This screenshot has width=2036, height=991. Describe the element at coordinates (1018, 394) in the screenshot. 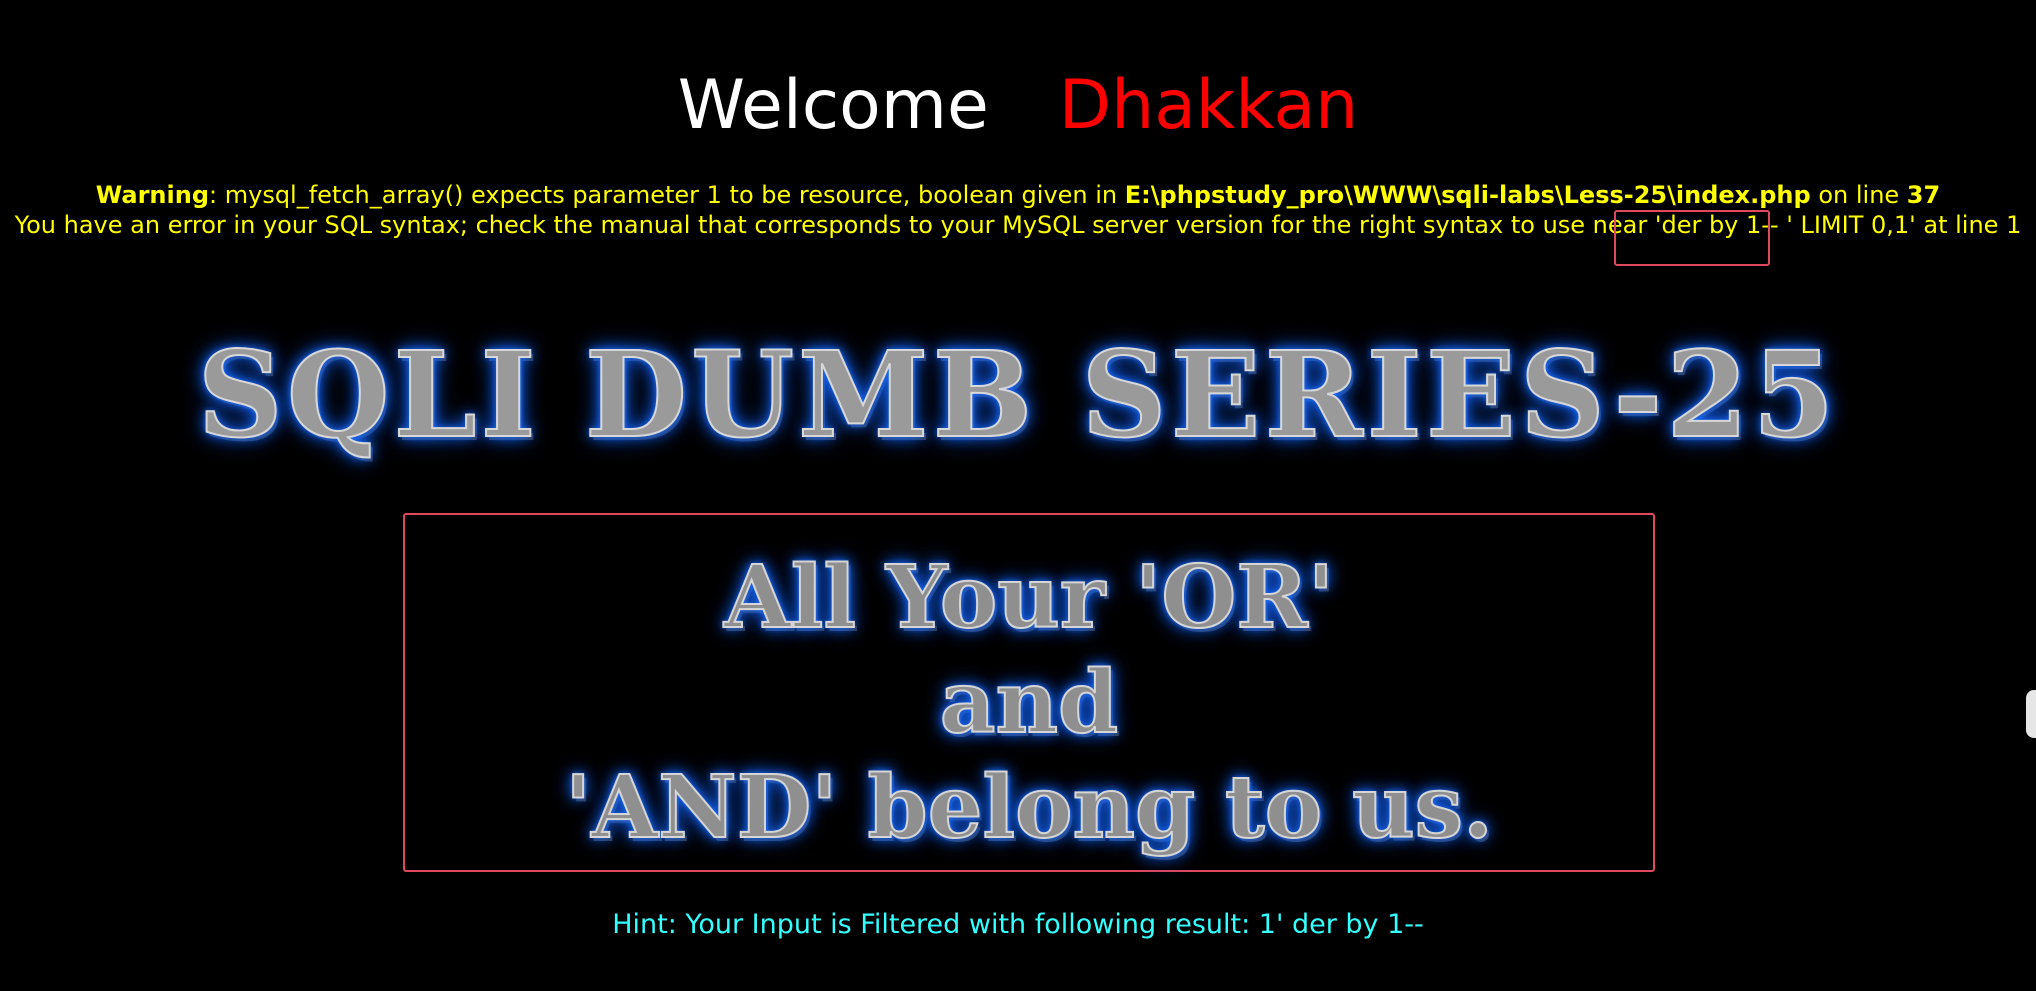

I see `series-banner-title: SQLI DUMB SERIES-25` at that location.